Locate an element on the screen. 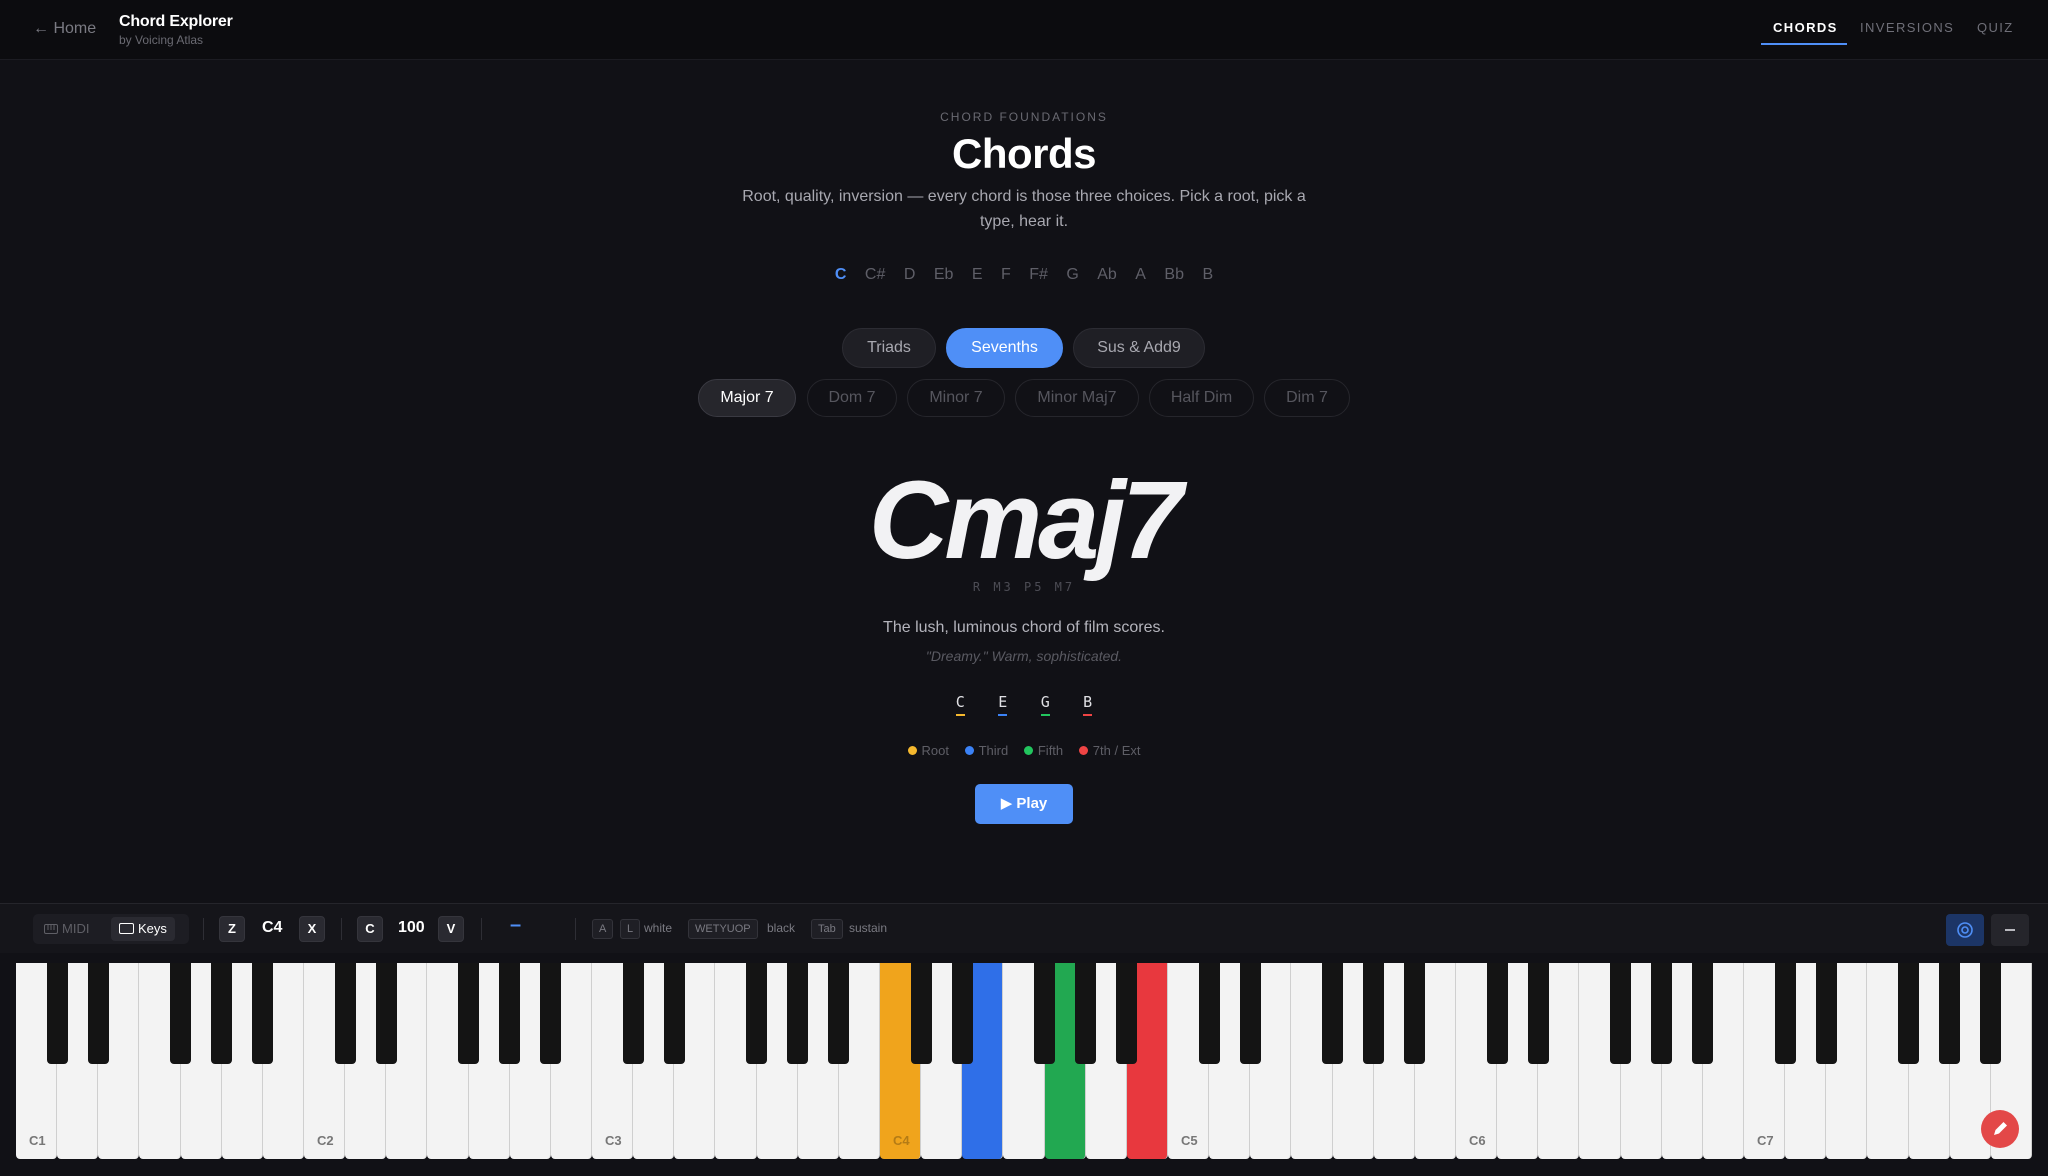  black-key-a-sharp3 is located at coordinates (839, 1013).